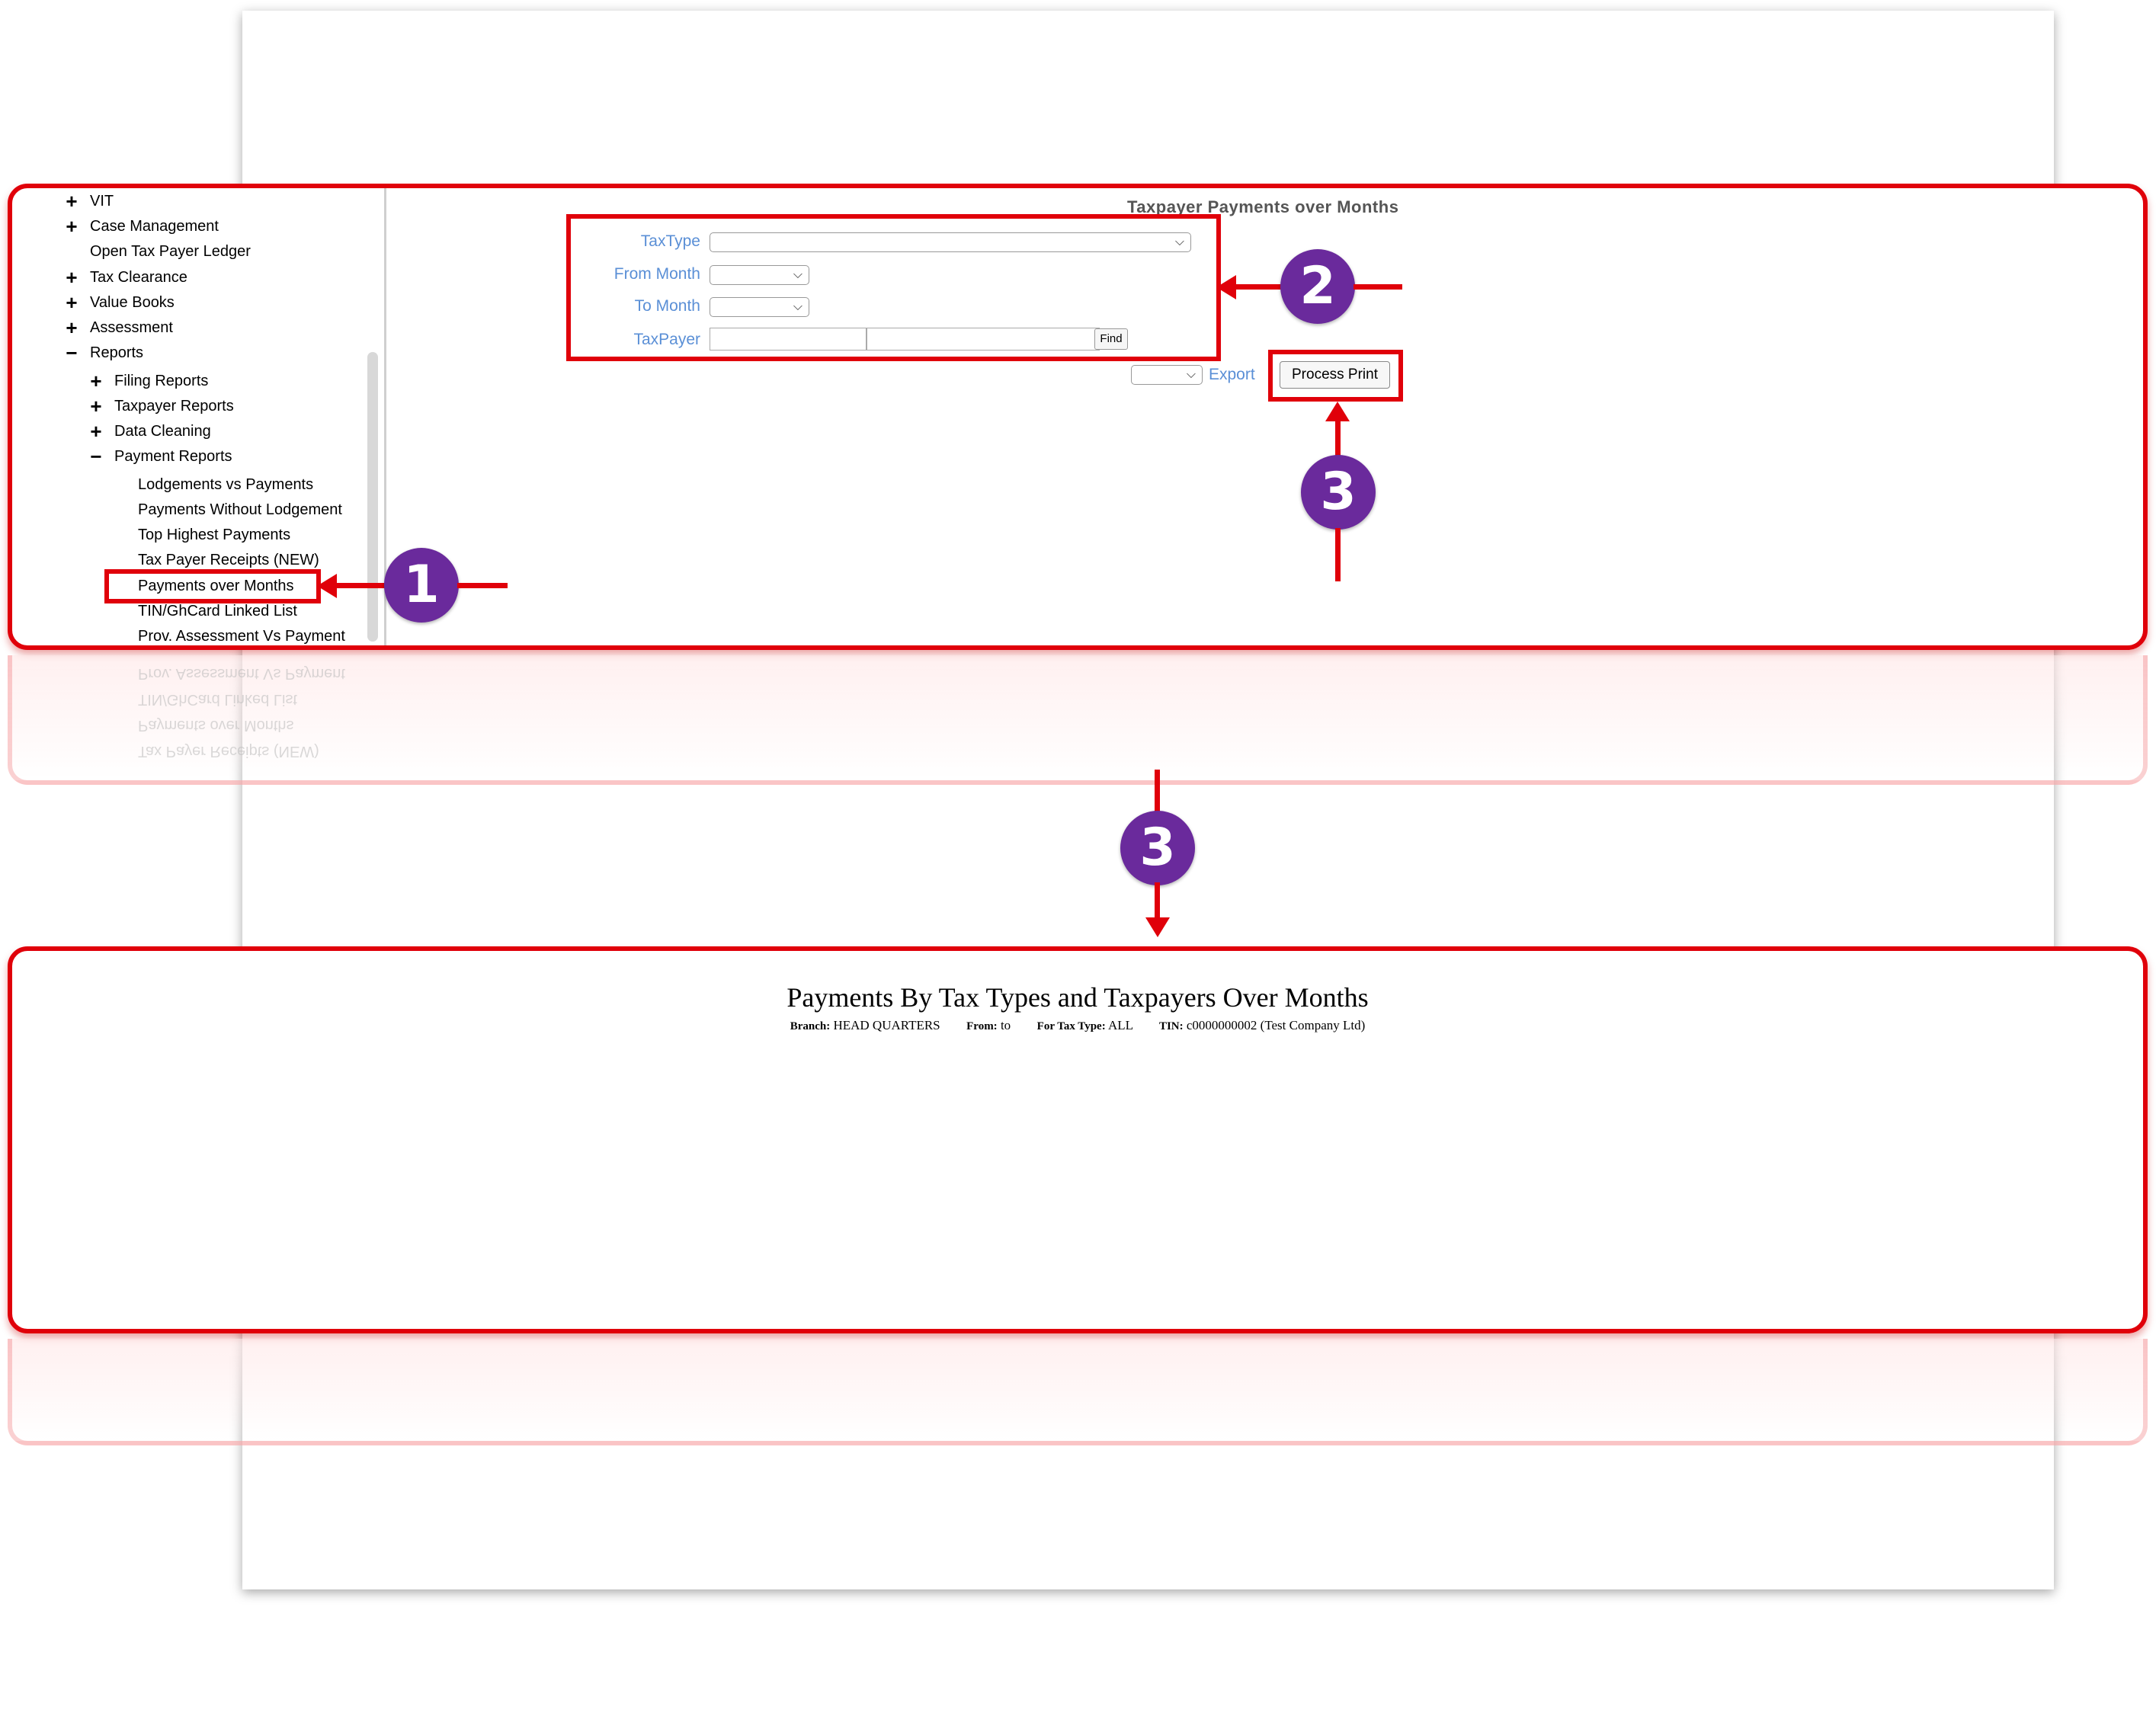  Describe the element at coordinates (1071, 1026) in the screenshot. I see `tax-type-label: For Tax Type:` at that location.